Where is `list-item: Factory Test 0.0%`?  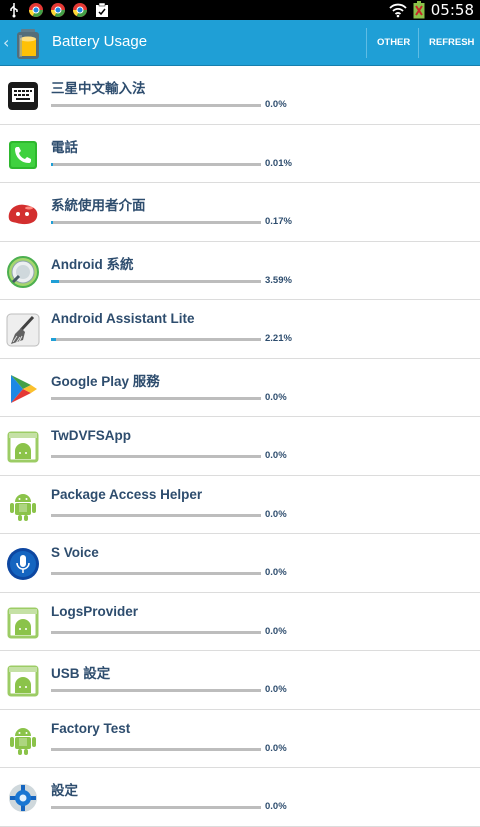 list-item: Factory Test 0.0% is located at coordinates (240, 739).